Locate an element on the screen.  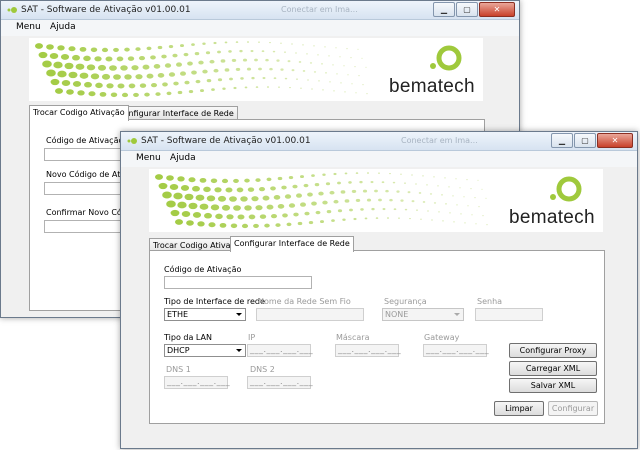
ip-input: ___.___.___.___ is located at coordinates (280, 350).